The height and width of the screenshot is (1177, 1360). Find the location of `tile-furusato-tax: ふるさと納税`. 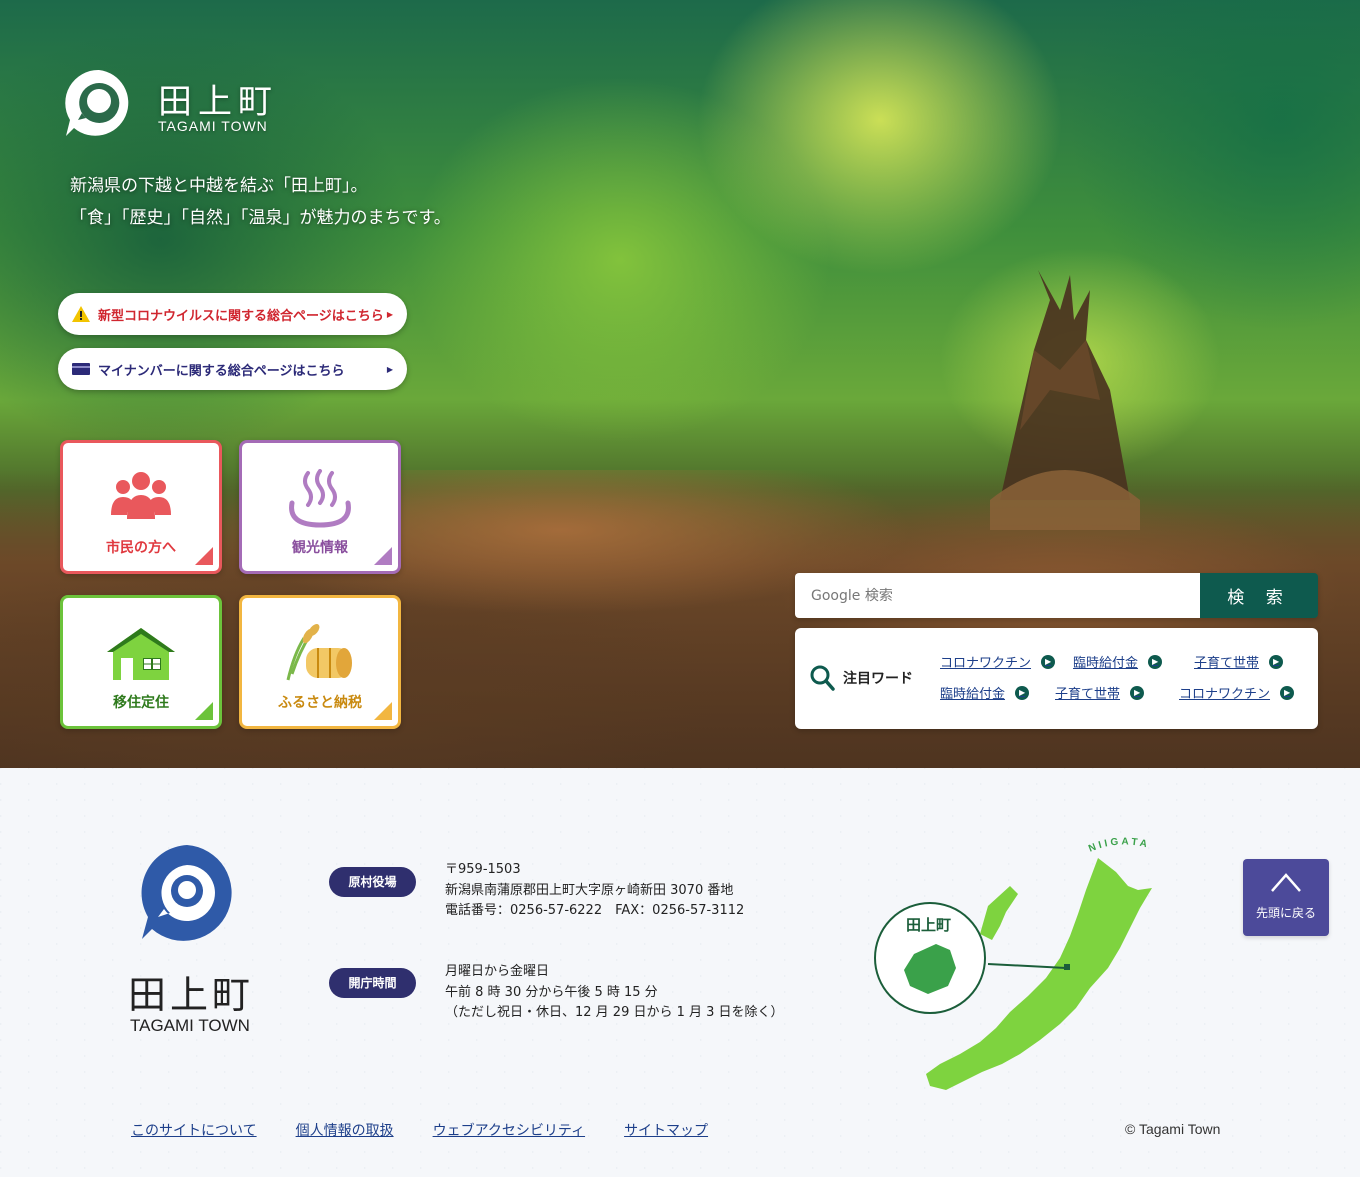

tile-furusato-tax: ふるさと納税 is located at coordinates (320, 662).